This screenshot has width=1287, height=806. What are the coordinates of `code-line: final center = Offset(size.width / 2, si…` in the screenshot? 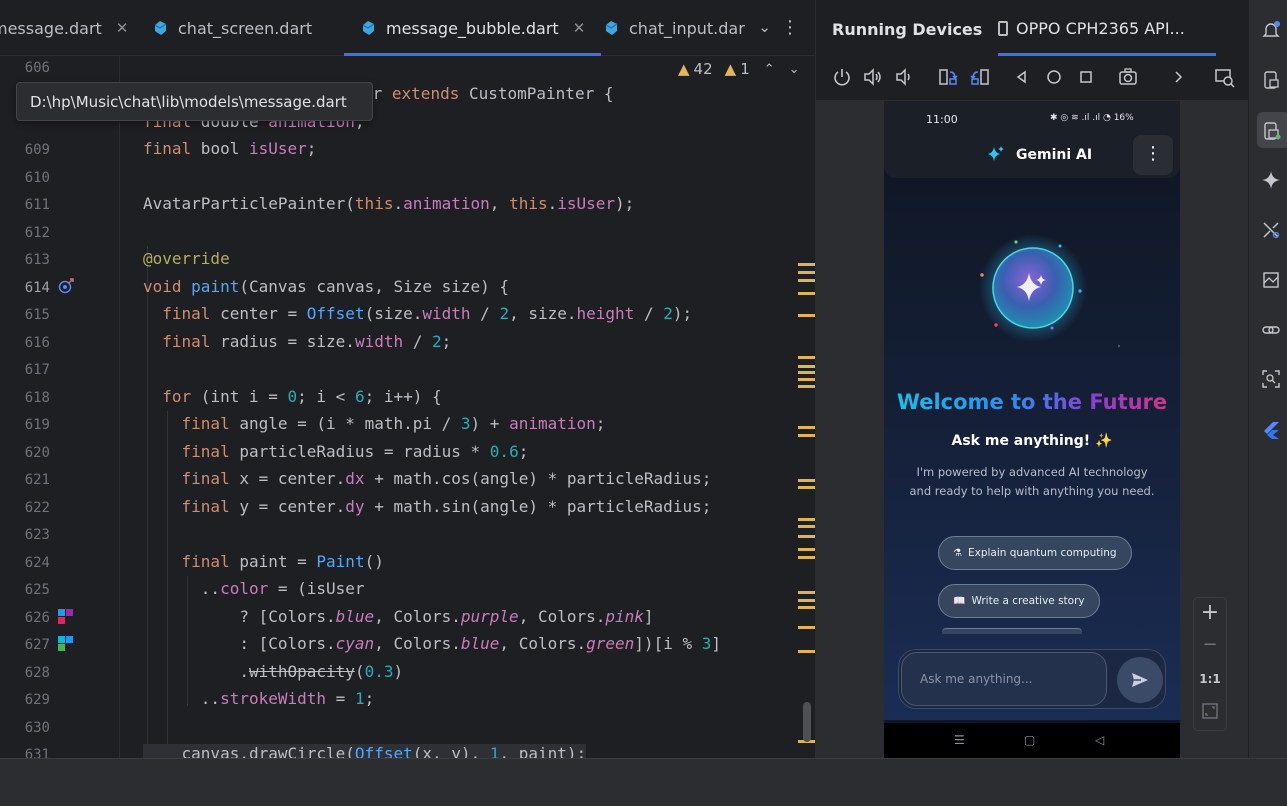 It's located at (427, 313).